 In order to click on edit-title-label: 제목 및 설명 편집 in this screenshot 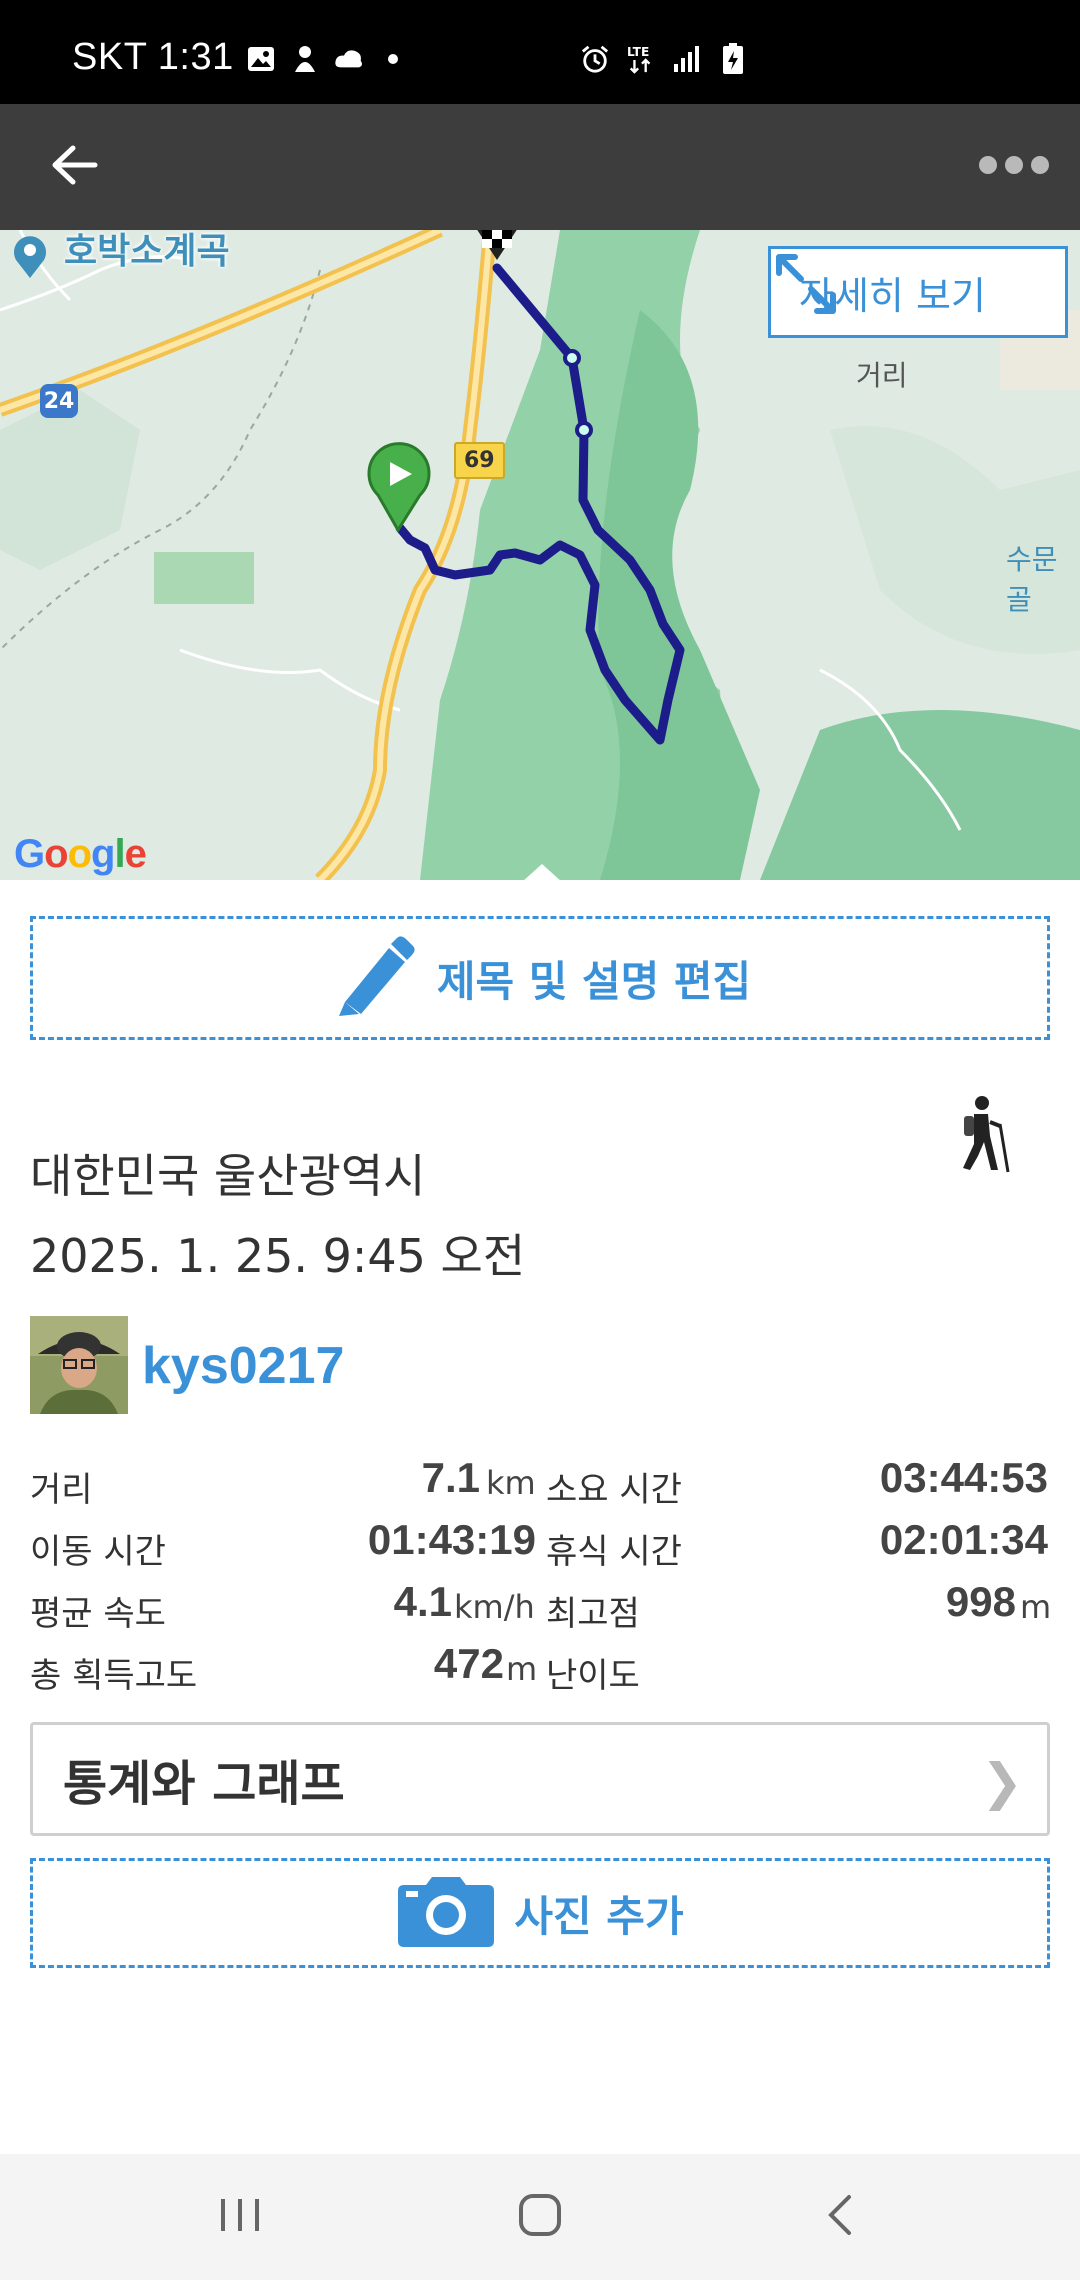, I will do `click(594, 981)`.